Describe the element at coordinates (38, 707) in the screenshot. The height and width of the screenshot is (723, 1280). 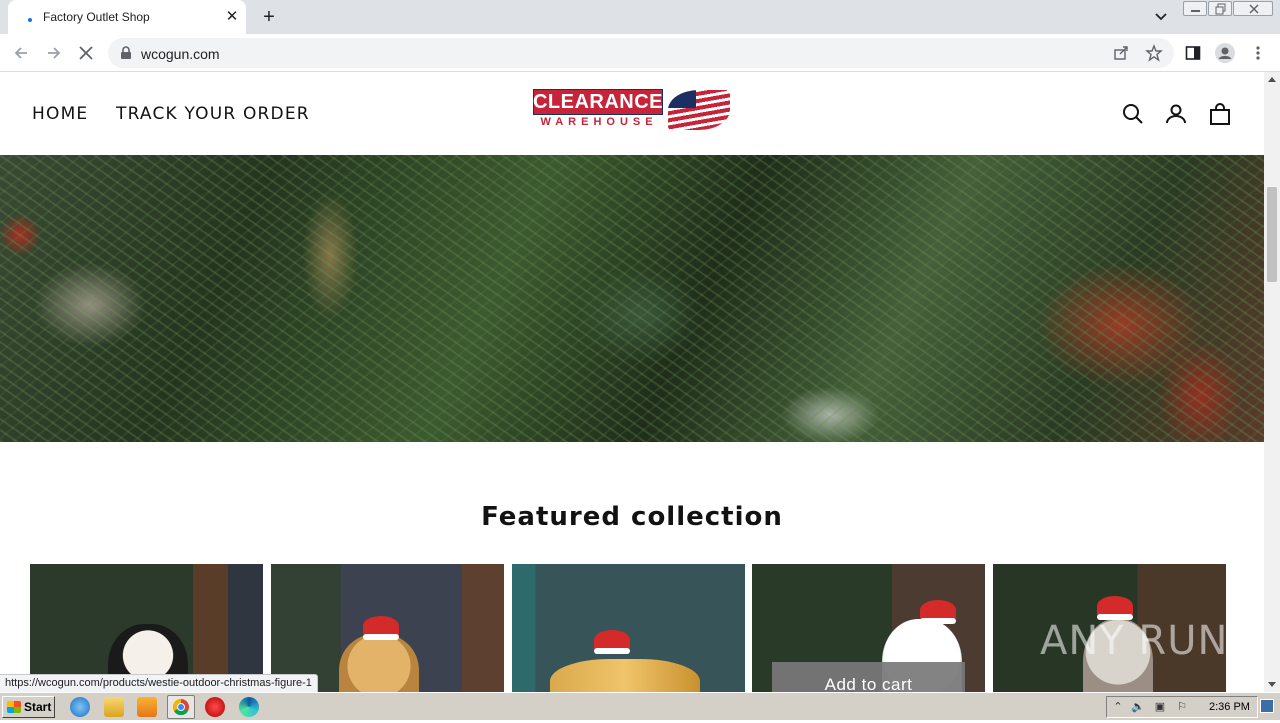
I see `start-label: Start` at that location.